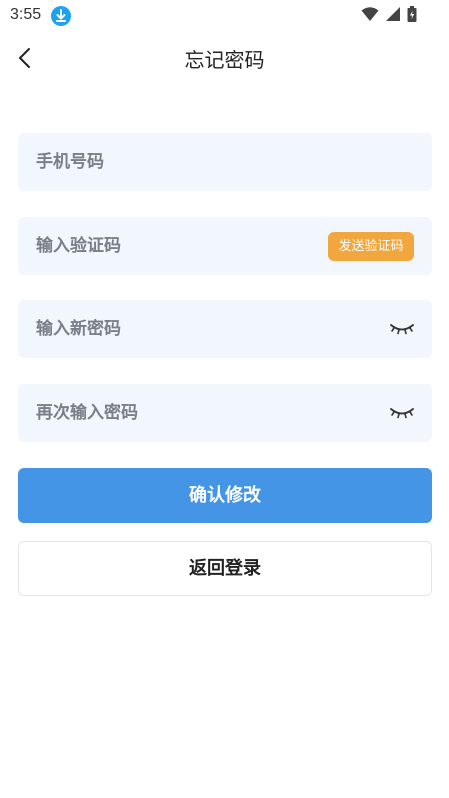 The width and height of the screenshot is (449, 798). Describe the element at coordinates (412, 16) in the screenshot. I see `battery-icon` at that location.